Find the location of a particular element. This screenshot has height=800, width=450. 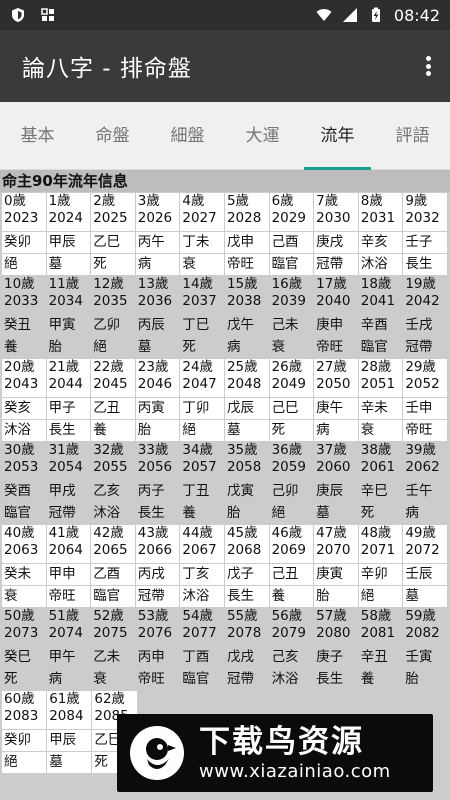

year-label: 2024 is located at coordinates (65, 218).